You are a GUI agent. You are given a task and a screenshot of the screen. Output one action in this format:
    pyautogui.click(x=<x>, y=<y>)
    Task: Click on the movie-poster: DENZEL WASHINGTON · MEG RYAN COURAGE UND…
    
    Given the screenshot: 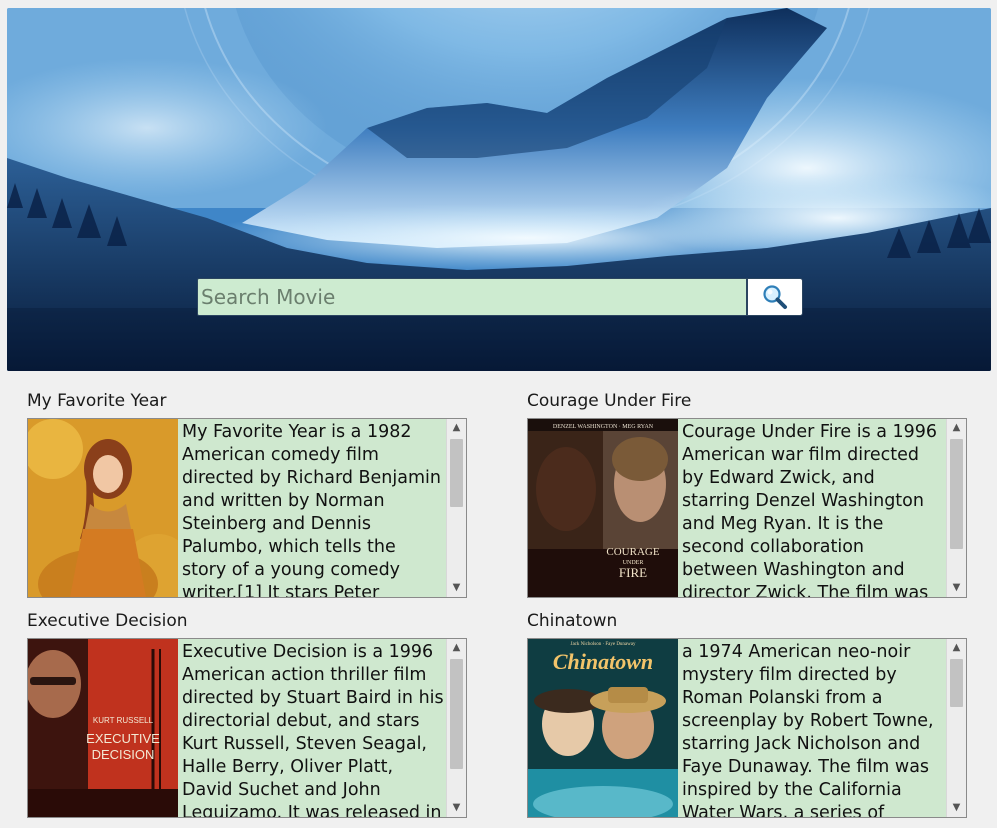 What is the action you would take?
    pyautogui.click(x=603, y=508)
    